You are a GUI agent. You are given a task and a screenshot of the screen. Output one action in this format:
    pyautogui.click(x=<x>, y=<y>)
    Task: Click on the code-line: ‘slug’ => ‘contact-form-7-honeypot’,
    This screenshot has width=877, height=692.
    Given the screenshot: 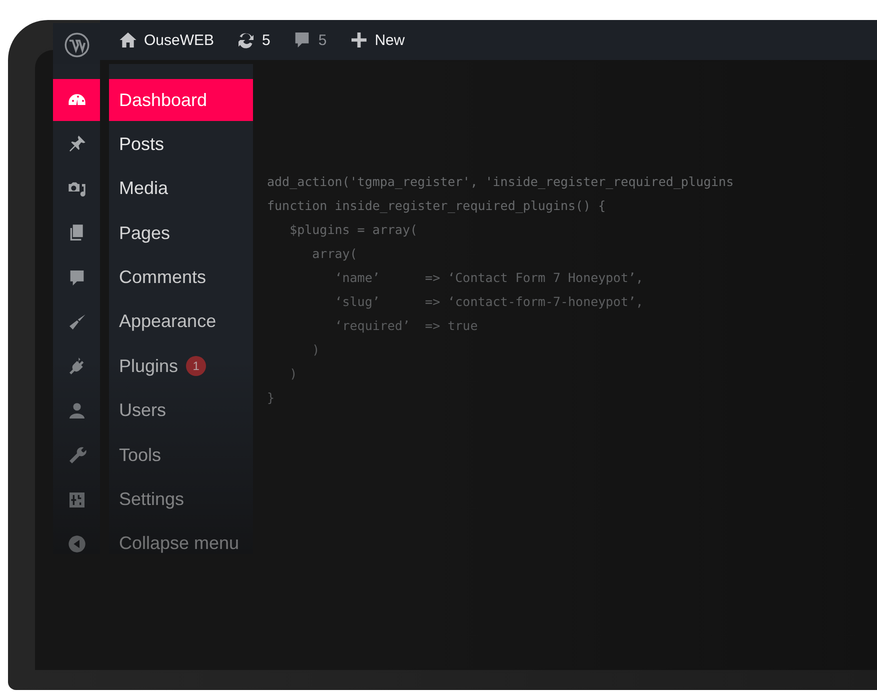 What is the action you would take?
    pyautogui.click(x=489, y=302)
    